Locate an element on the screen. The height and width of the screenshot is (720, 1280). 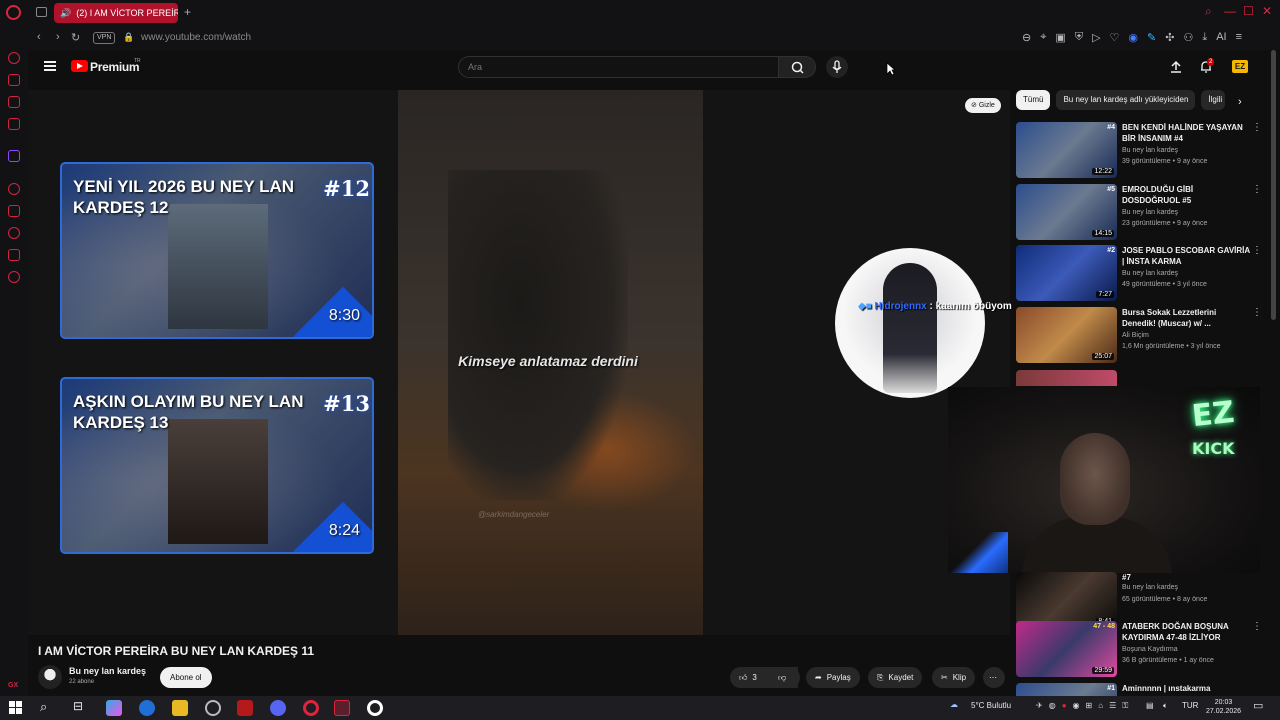
channel-name: Bu ney lan kardeş is located at coordinates (107, 671).